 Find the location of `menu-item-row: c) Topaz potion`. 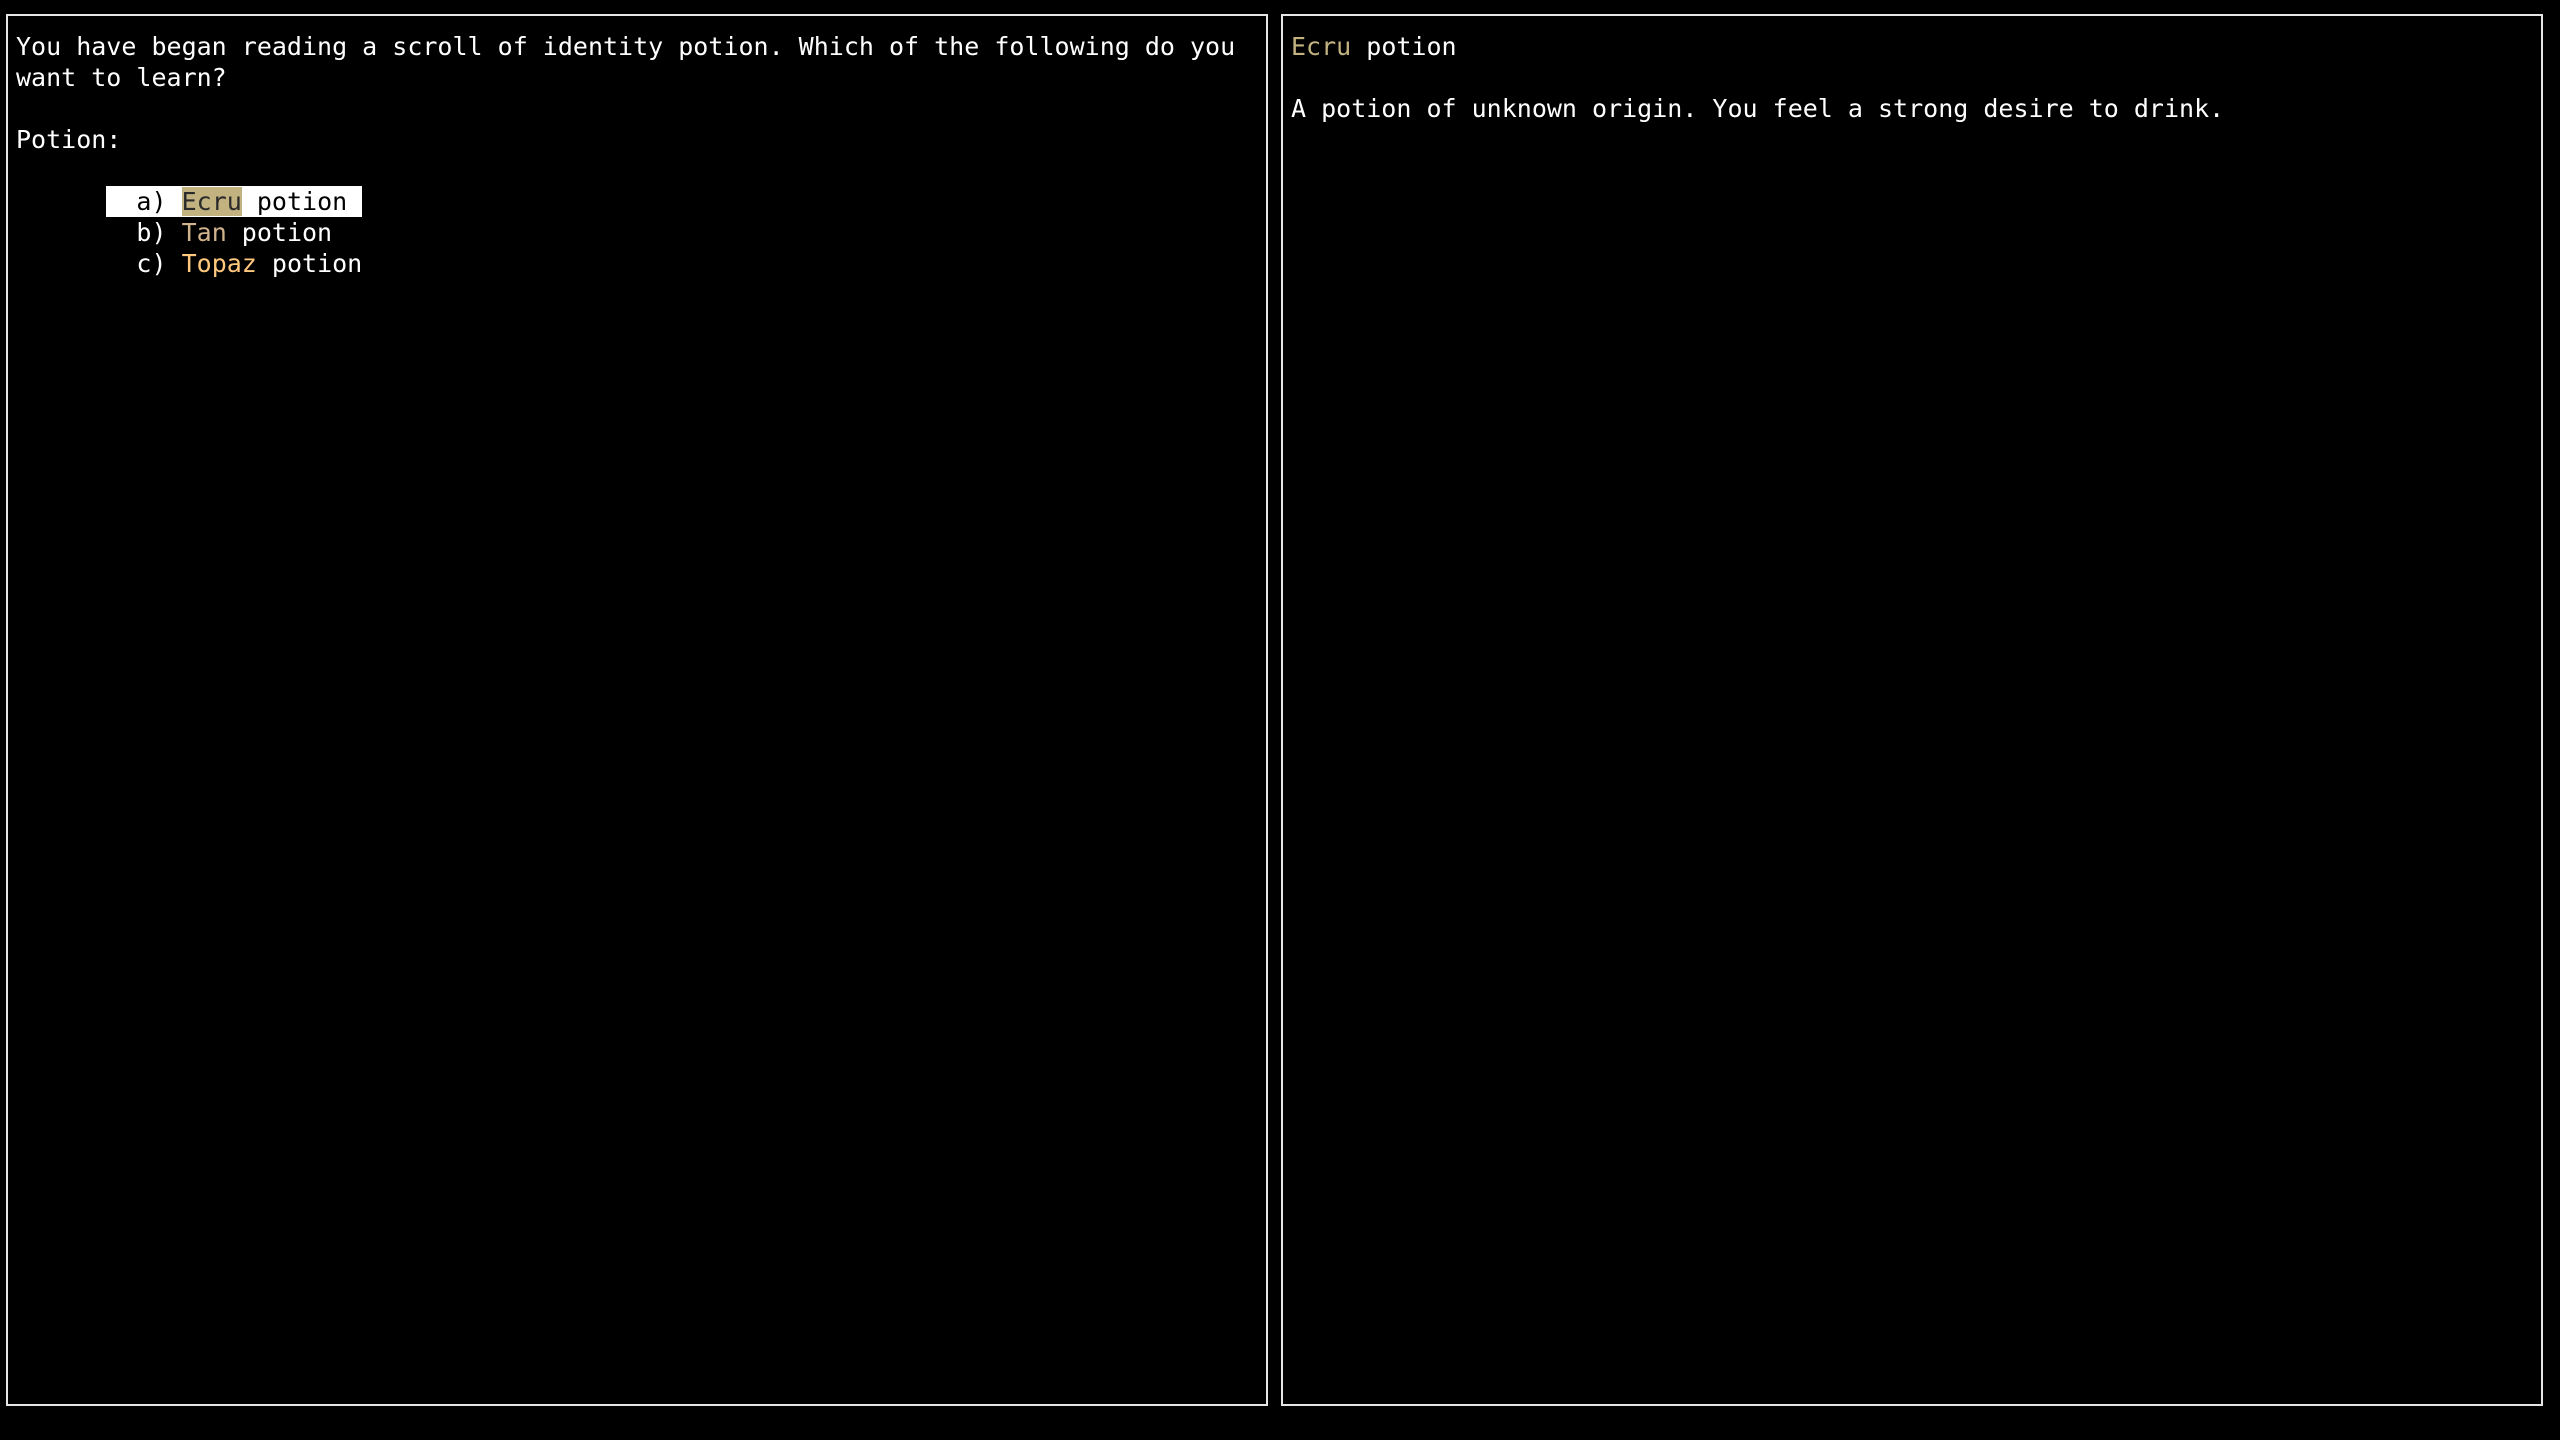

menu-item-row: c) Topaz potion is located at coordinates (234, 263).